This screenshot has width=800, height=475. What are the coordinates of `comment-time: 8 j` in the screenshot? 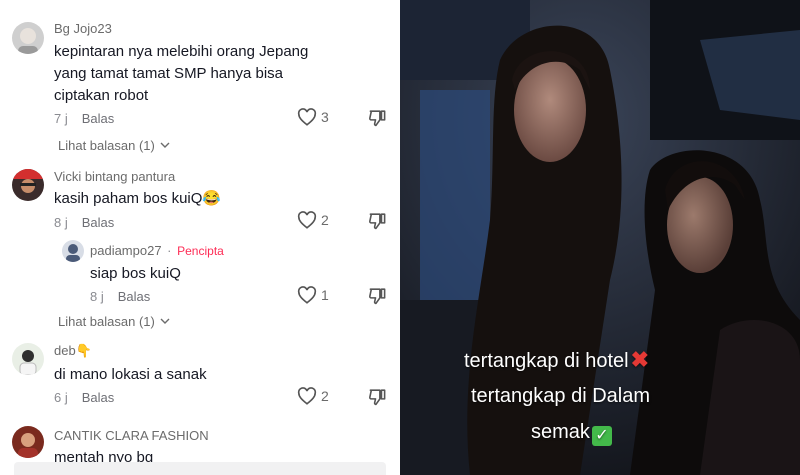 It's located at (61, 222).